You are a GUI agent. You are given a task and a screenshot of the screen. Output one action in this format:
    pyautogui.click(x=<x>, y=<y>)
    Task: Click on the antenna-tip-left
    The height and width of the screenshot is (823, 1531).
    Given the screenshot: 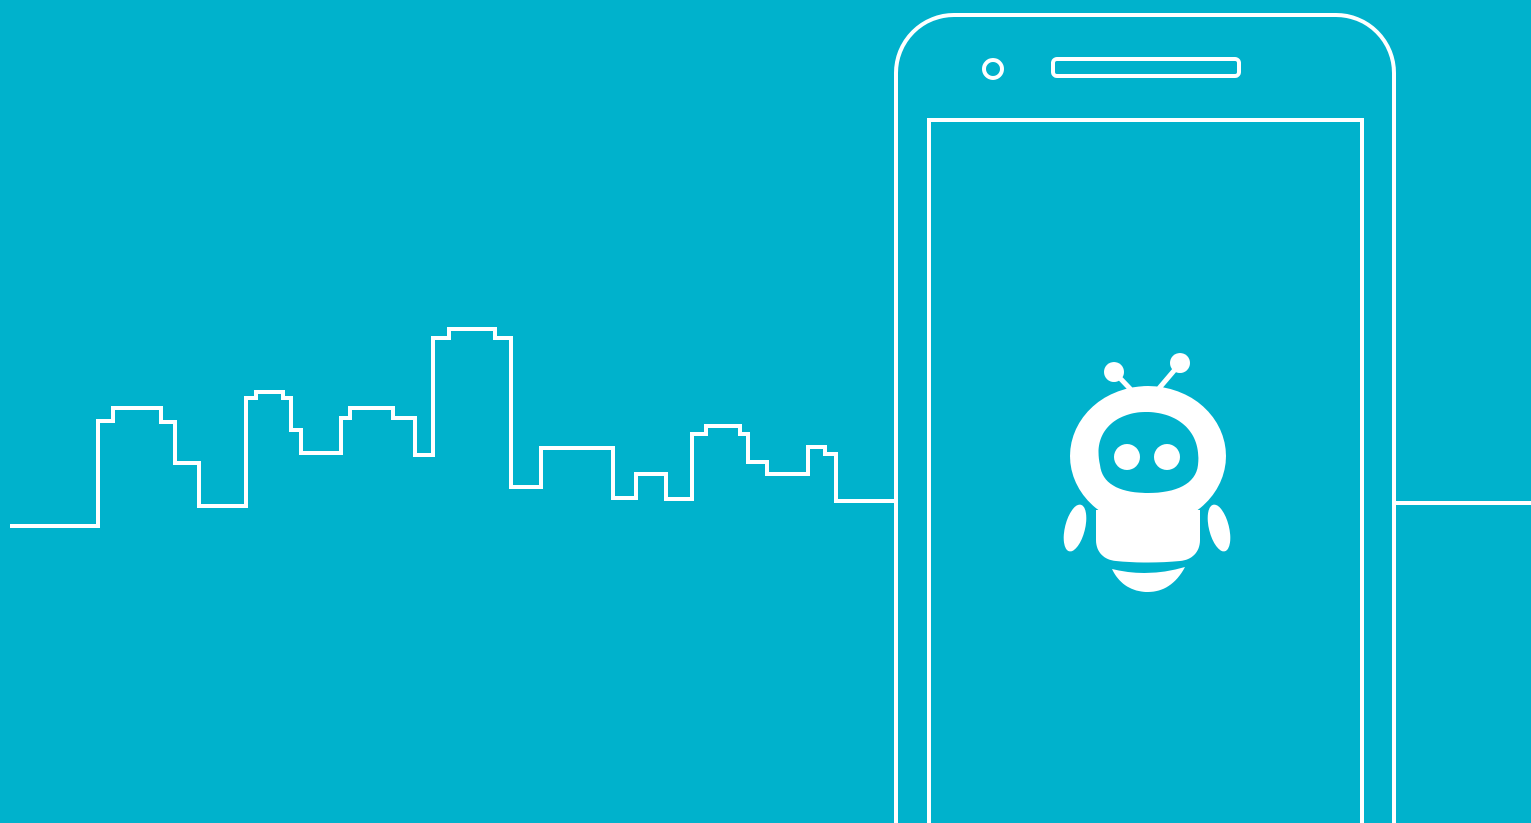 What is the action you would take?
    pyautogui.click(x=1114, y=372)
    